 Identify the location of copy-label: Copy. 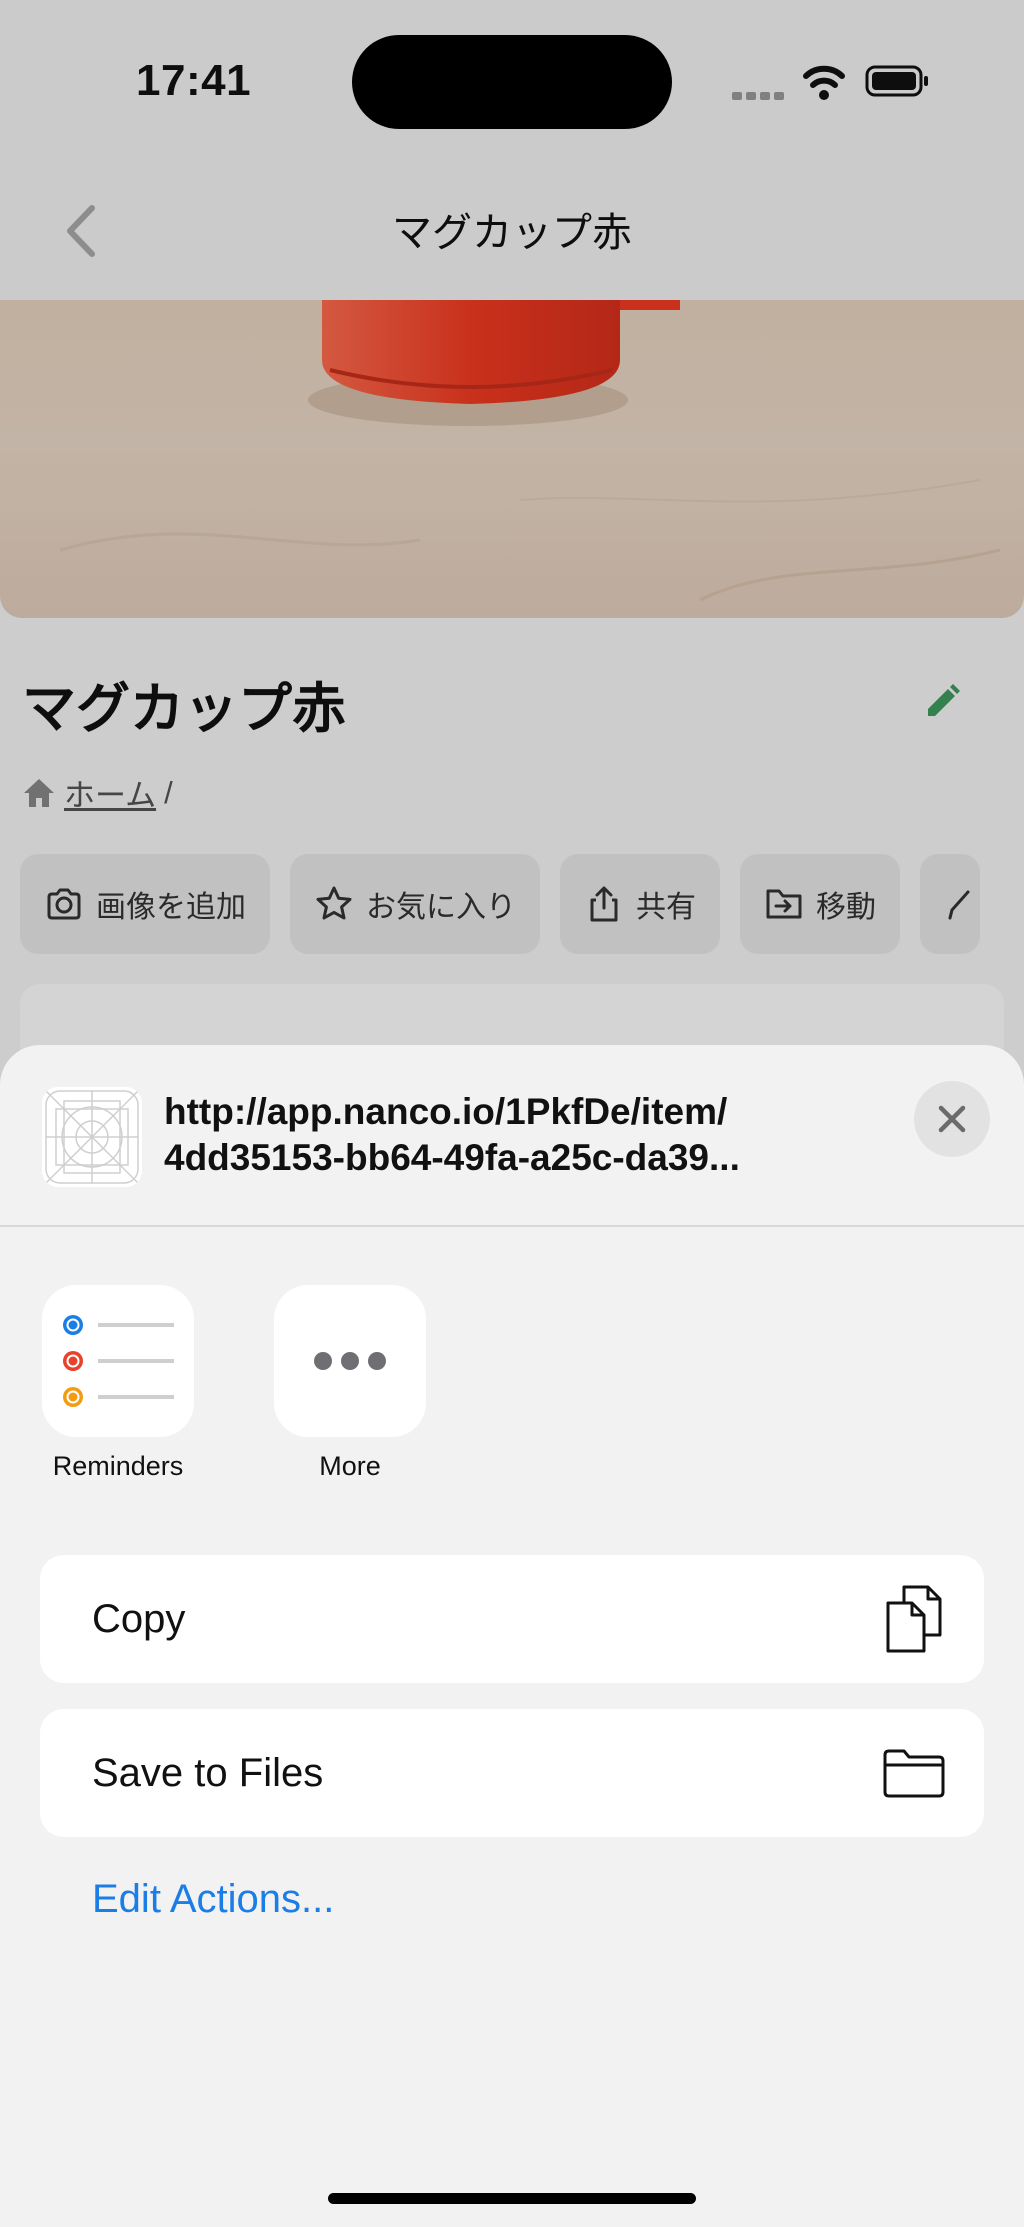
(139, 1619).